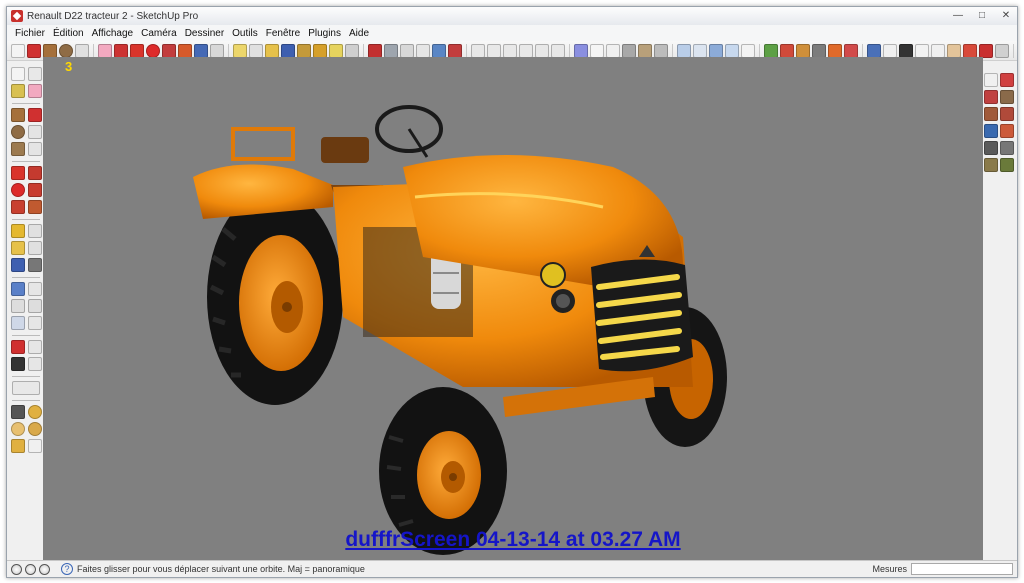 Image resolution: width=1024 pixels, height=583 pixels. What do you see at coordinates (34, 306) in the screenshot?
I see `zoom-window-icon` at bounding box center [34, 306].